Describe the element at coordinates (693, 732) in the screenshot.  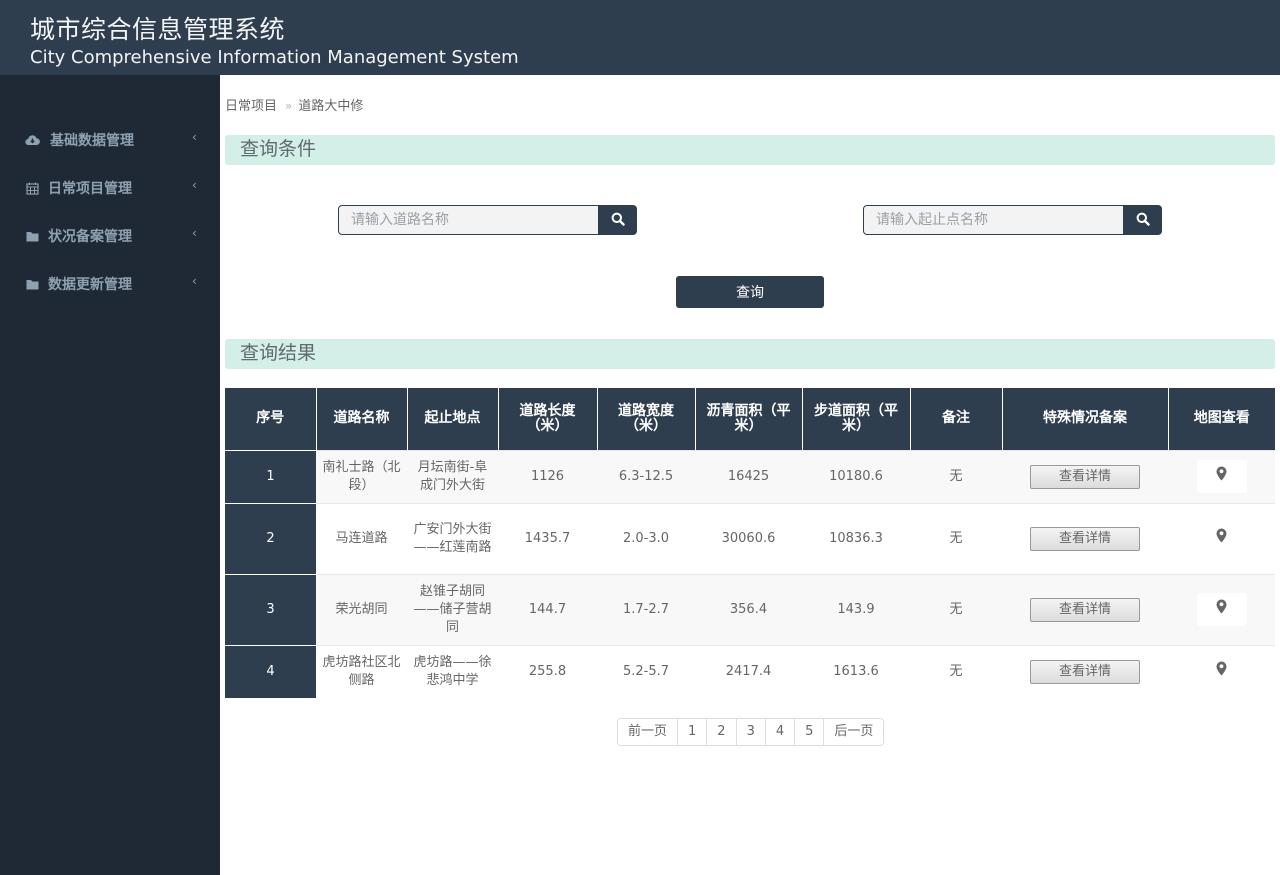
I see `pagination-page-1: 1` at that location.